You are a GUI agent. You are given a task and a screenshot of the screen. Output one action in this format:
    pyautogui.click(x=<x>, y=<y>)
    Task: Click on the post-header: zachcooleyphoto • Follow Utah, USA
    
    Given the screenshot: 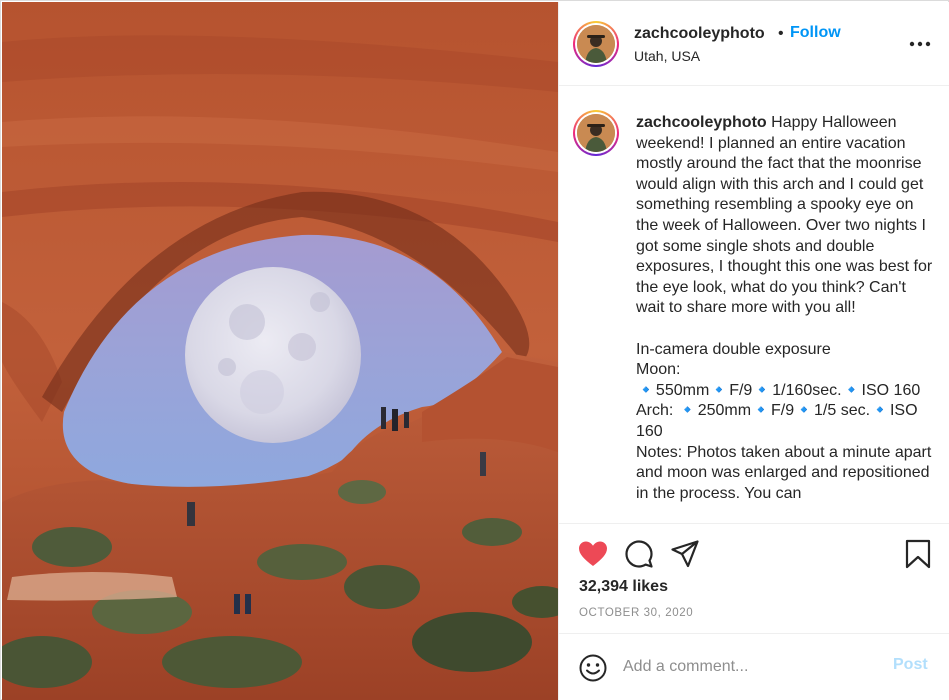 What is the action you would take?
    pyautogui.click(x=754, y=44)
    